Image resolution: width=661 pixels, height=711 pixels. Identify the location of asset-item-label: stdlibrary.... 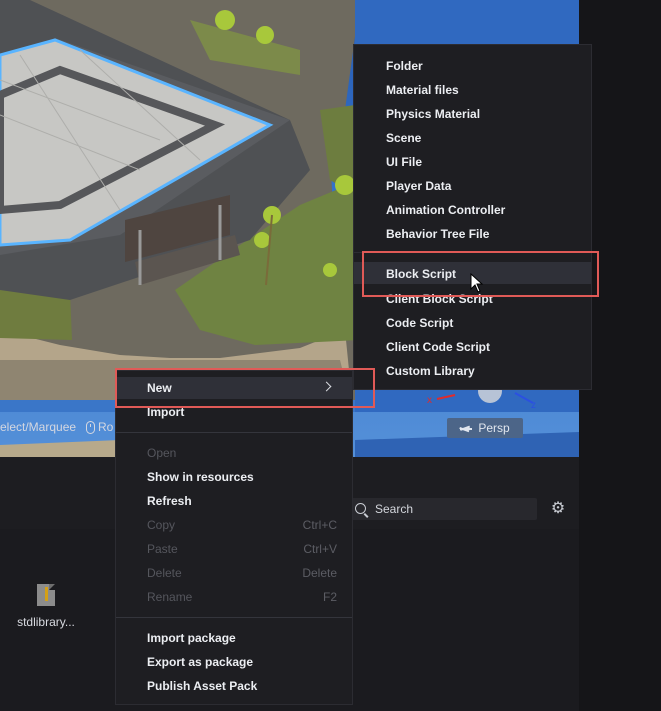
(46, 622).